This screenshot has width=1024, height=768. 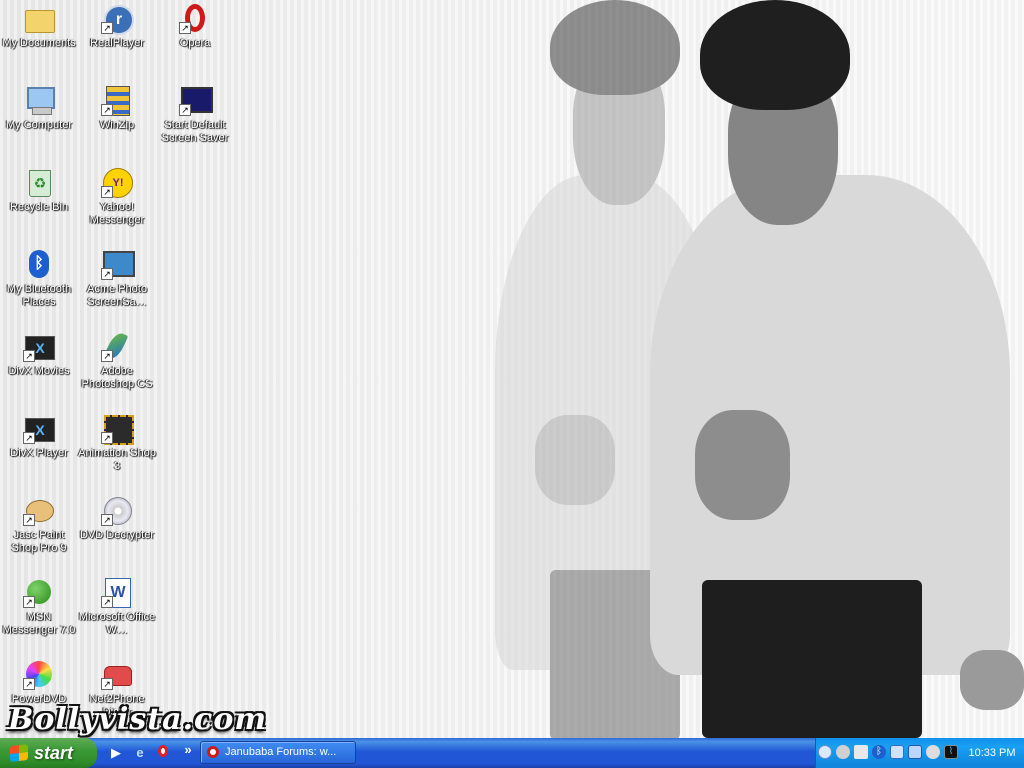 What do you see at coordinates (117, 346) in the screenshot?
I see `photoshop-icon: ↗` at bounding box center [117, 346].